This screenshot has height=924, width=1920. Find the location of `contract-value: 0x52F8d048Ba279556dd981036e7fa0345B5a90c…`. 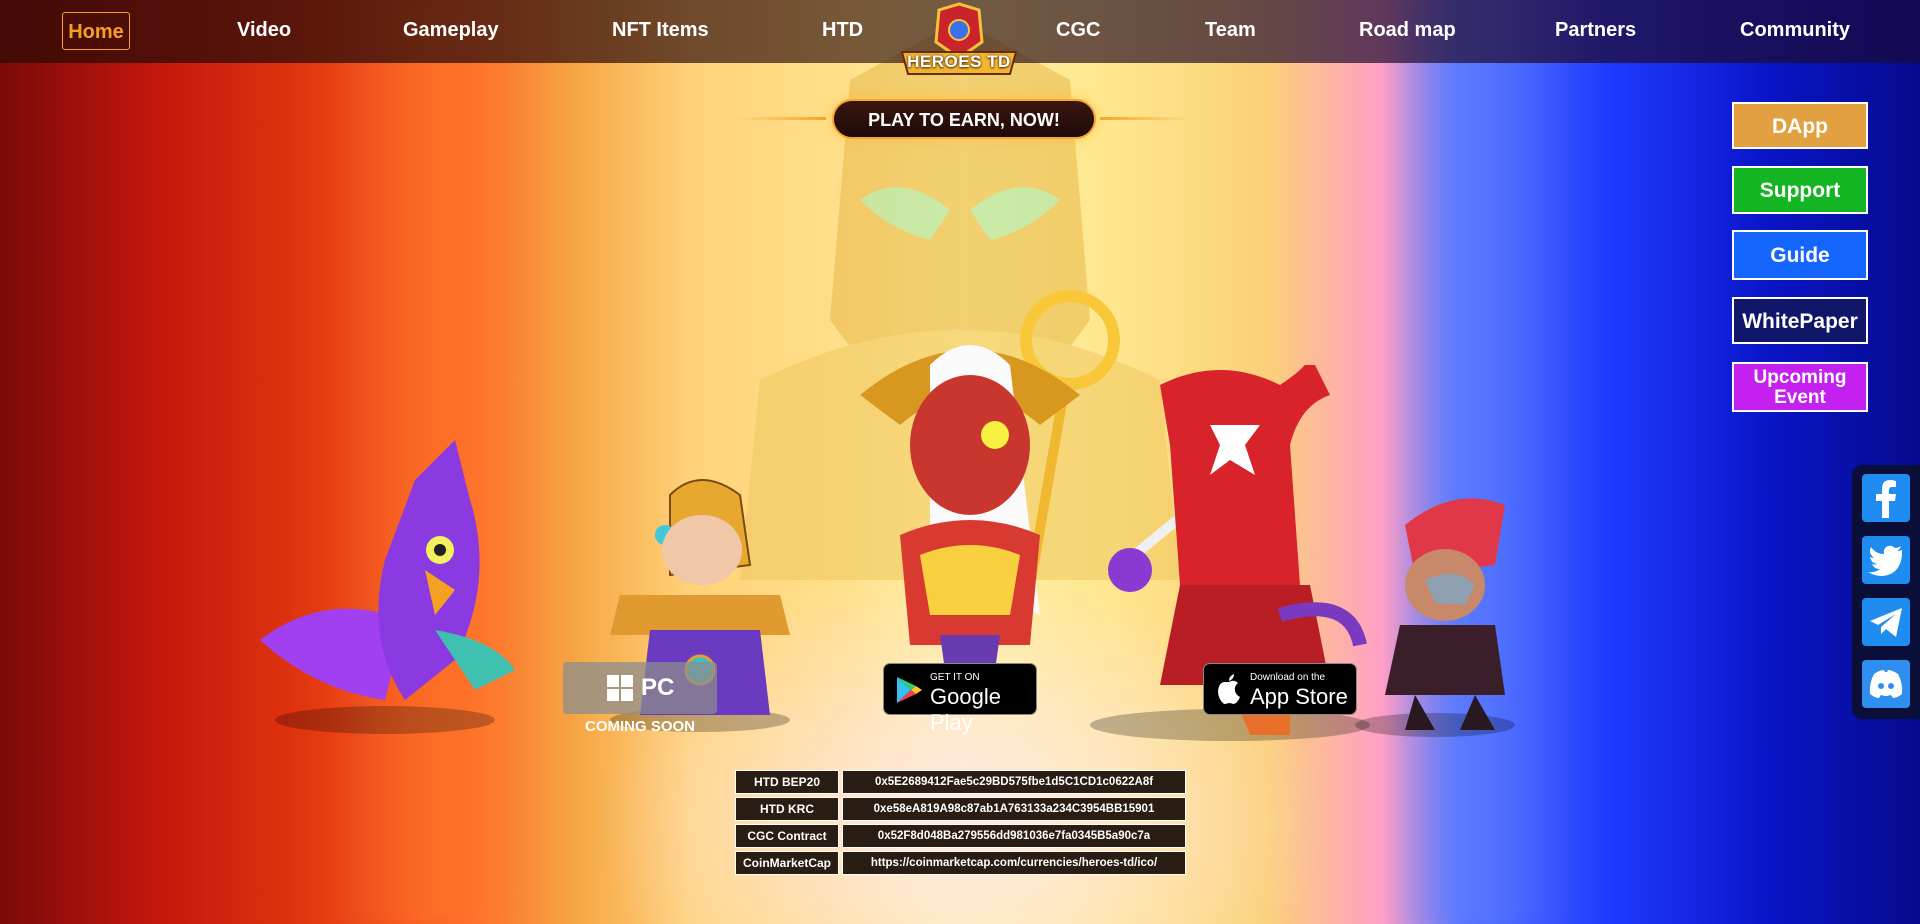

contract-value: 0x52F8d048Ba279556dd981036e7fa0345B5a90c… is located at coordinates (1014, 836).